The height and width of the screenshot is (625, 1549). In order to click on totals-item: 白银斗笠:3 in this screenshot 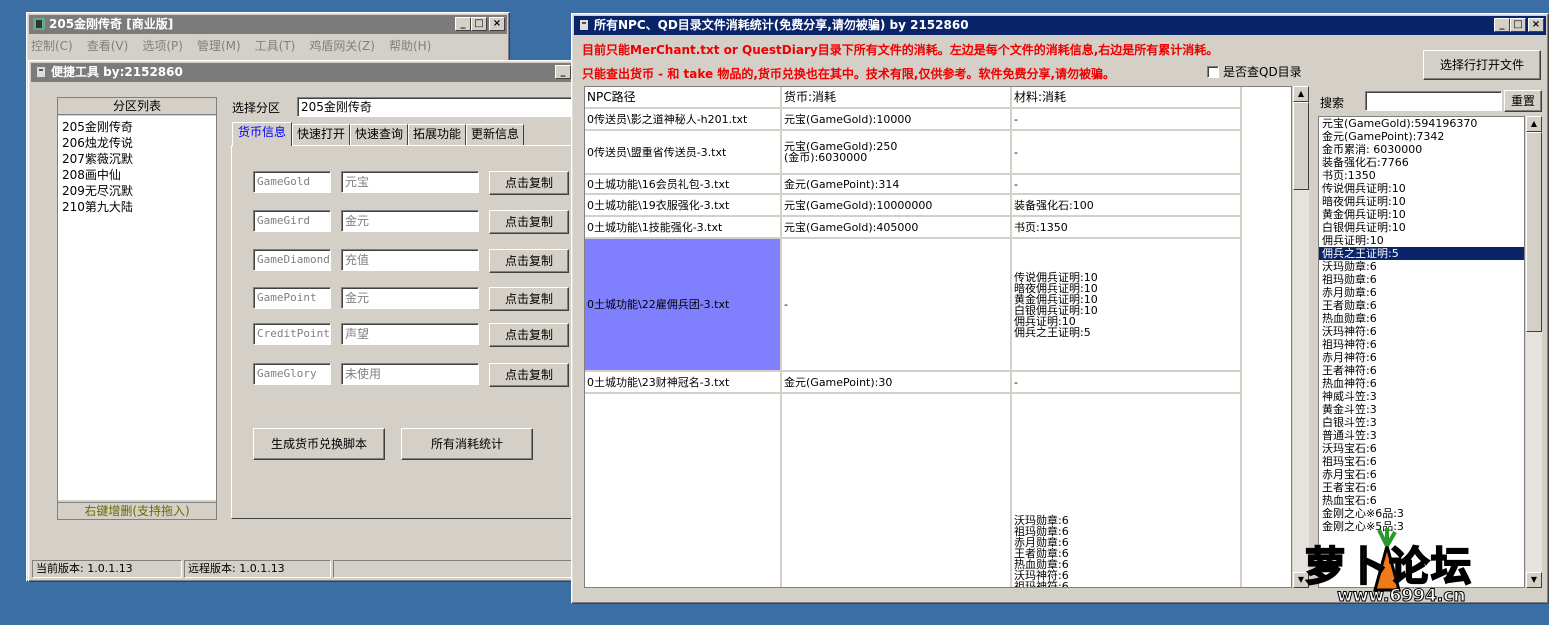, I will do `click(1421, 422)`.